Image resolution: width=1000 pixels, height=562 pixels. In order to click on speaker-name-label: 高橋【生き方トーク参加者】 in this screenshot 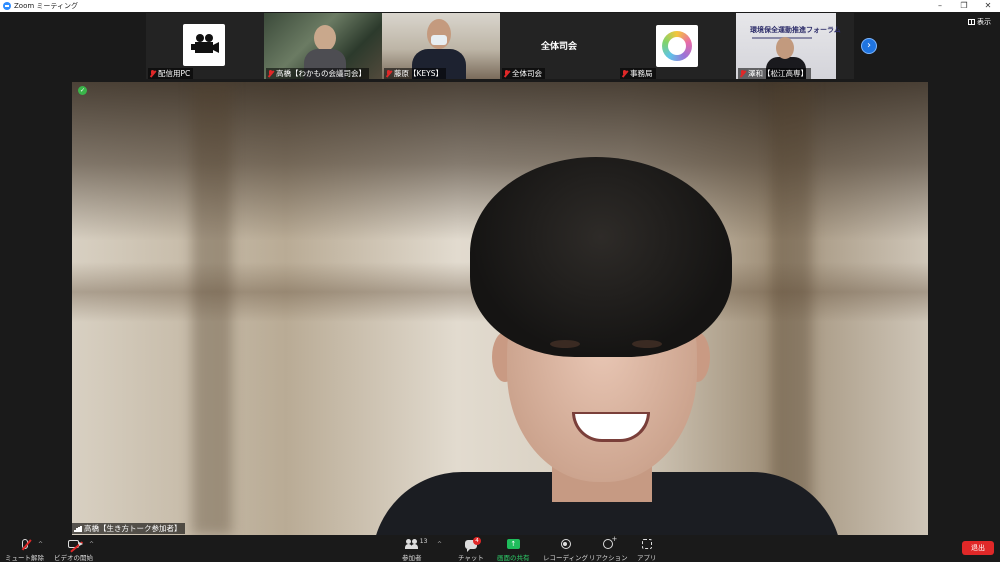, I will do `click(128, 528)`.